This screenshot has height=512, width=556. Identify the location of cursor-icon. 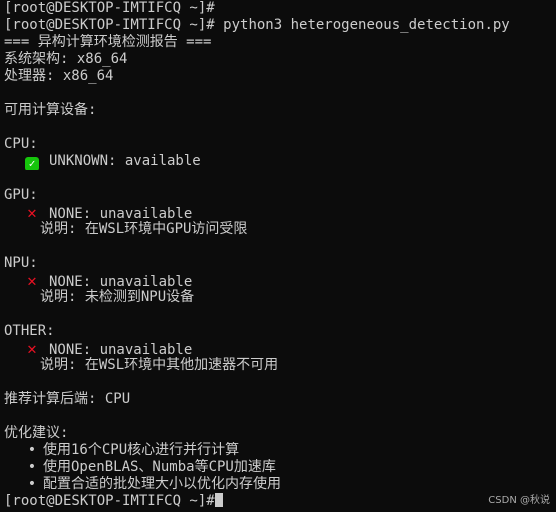
(218, 500).